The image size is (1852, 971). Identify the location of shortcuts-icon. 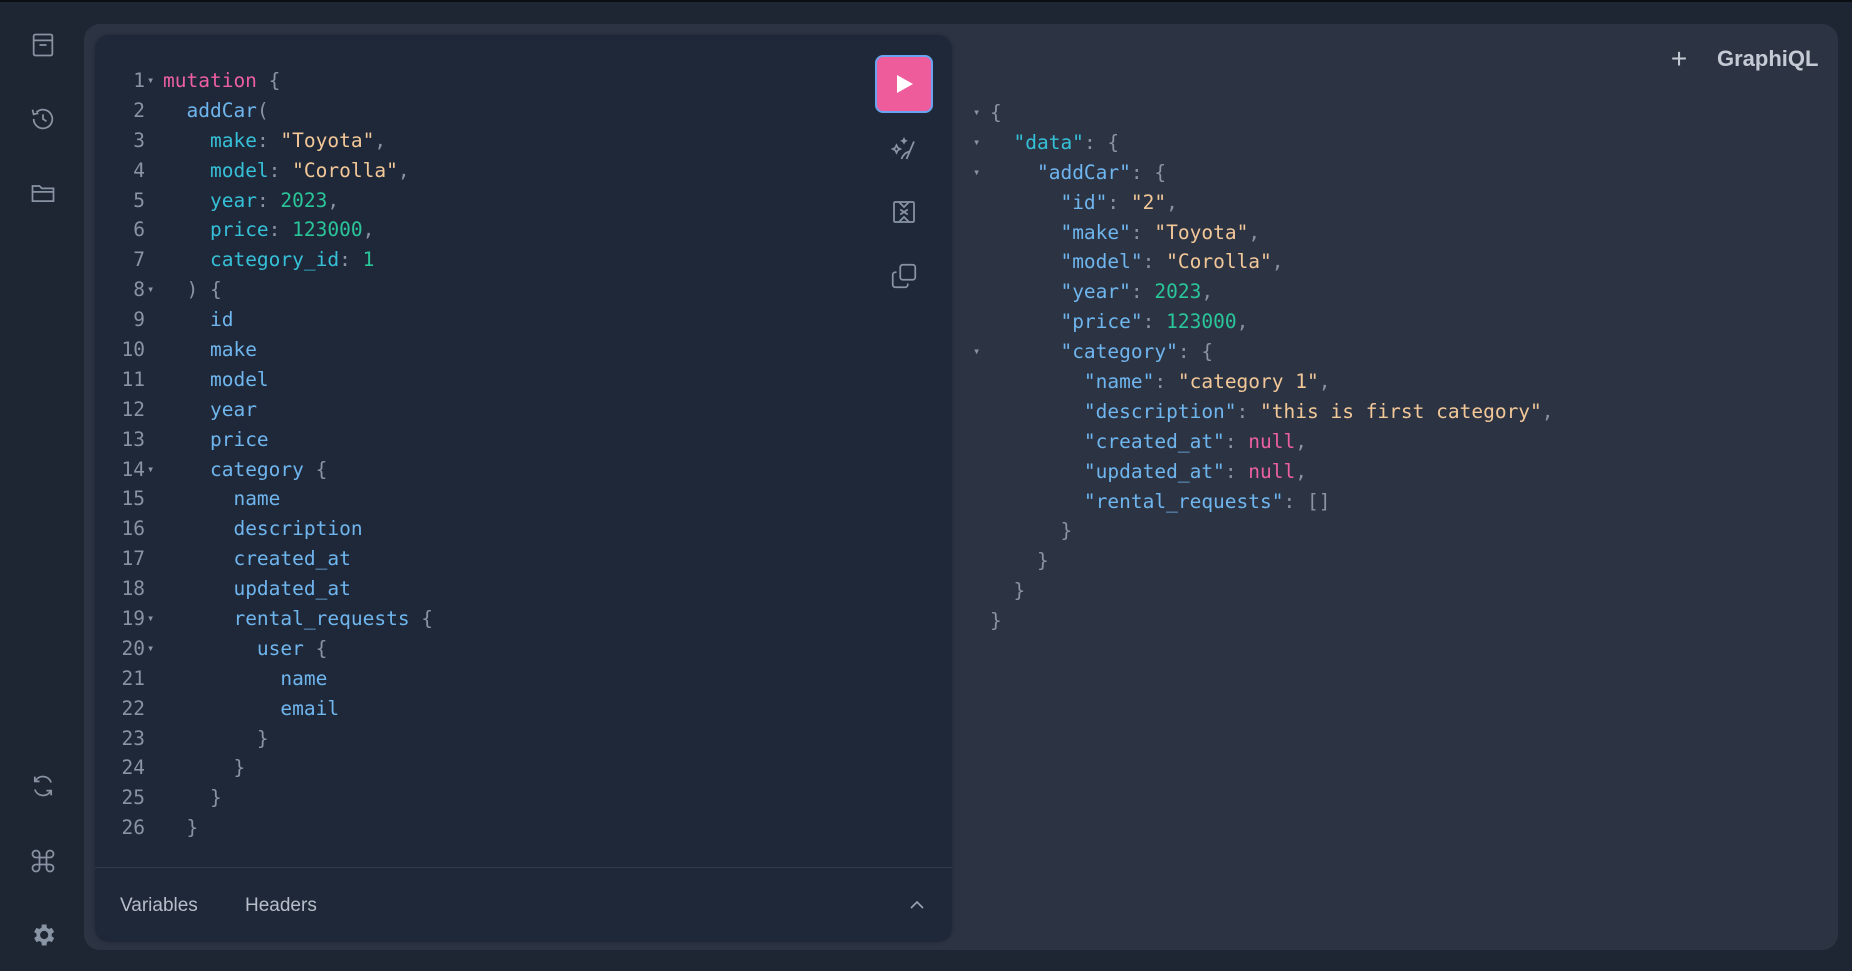
(43, 861).